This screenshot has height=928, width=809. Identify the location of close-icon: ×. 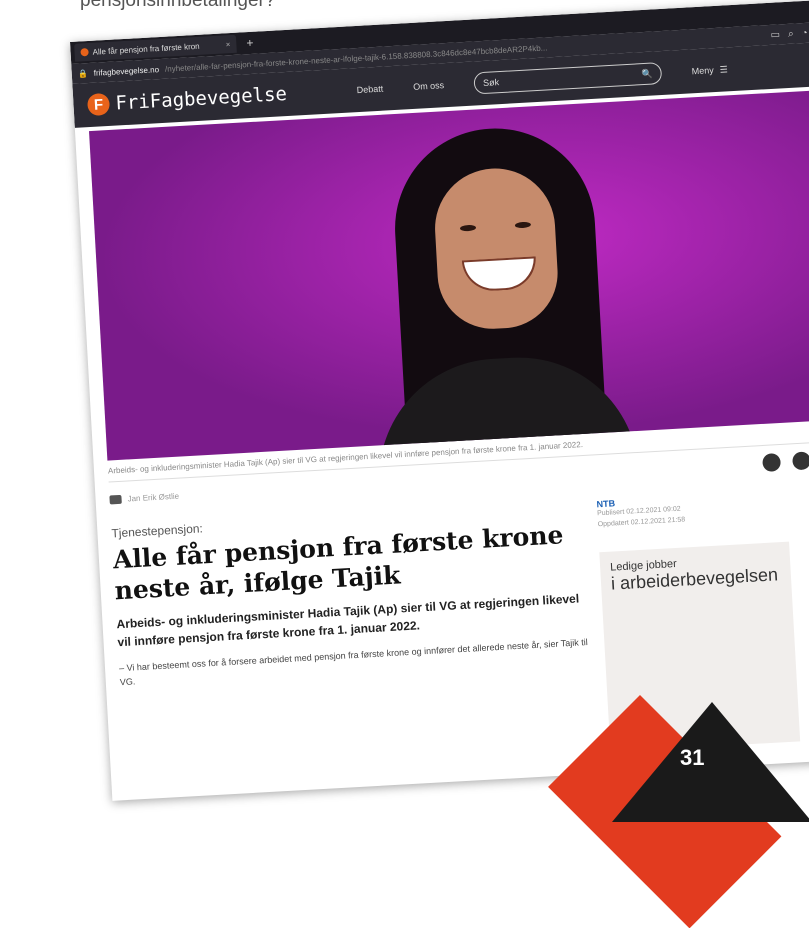
(227, 44).